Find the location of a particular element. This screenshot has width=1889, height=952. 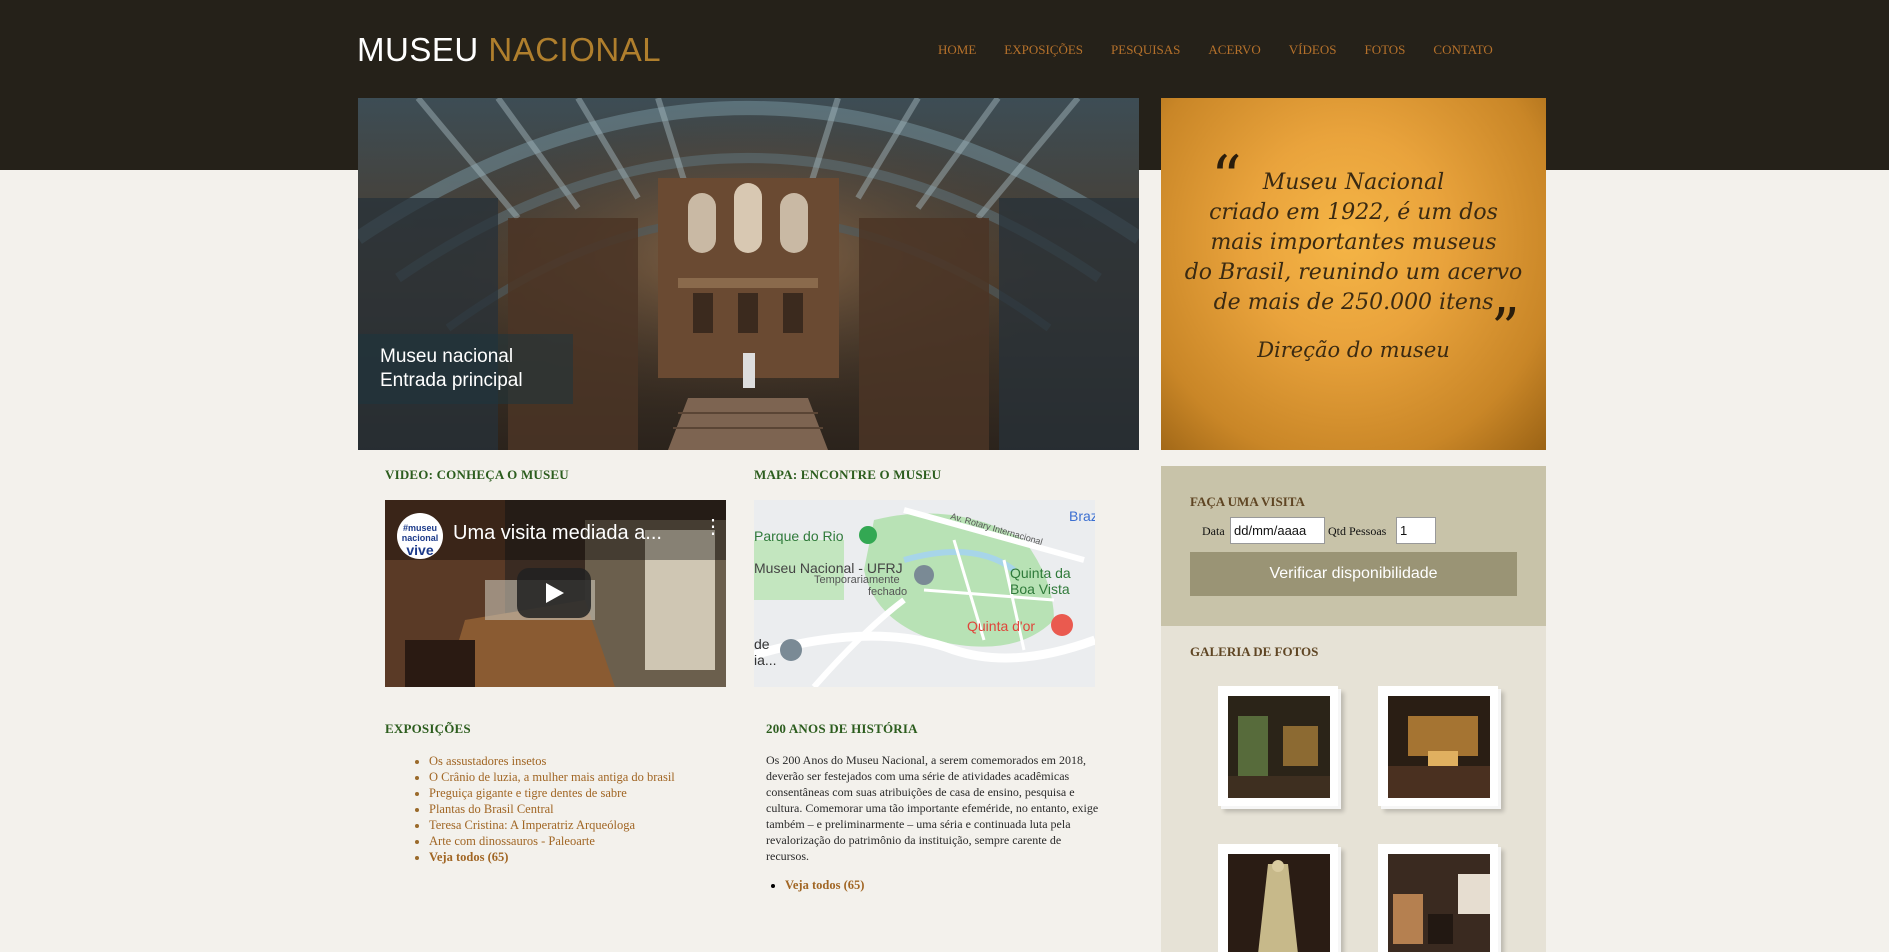

list-item: Arte com dinossauros - Paleoarte is located at coordinates (552, 841).